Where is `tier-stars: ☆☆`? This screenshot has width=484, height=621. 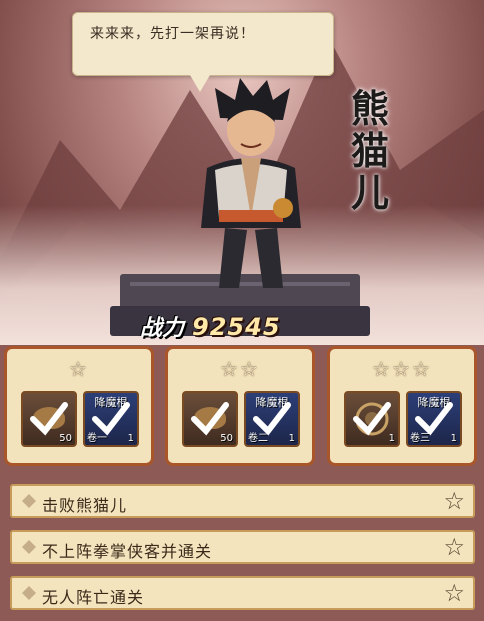 tier-stars: ☆☆ is located at coordinates (240, 369).